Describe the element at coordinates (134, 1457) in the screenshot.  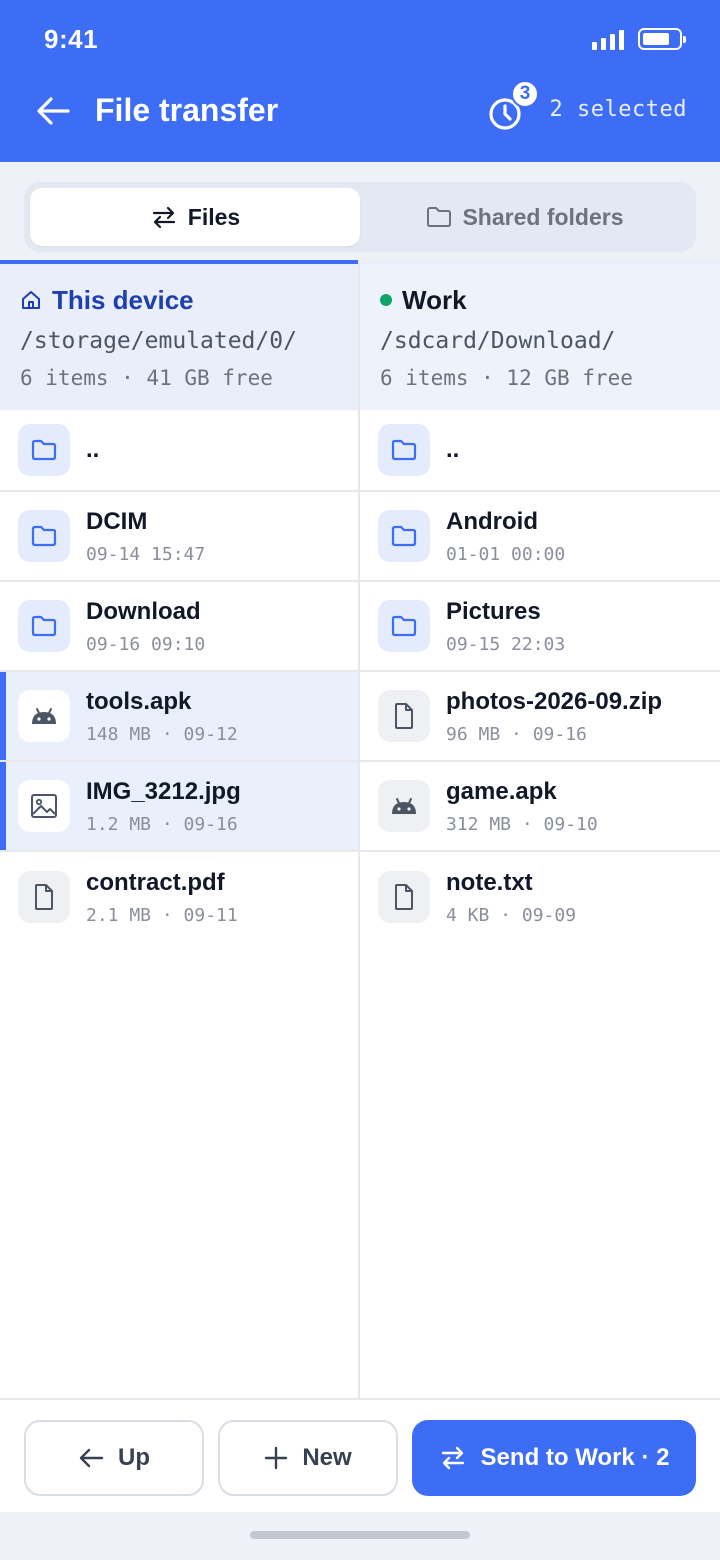
I see `up-button-label: Up` at that location.